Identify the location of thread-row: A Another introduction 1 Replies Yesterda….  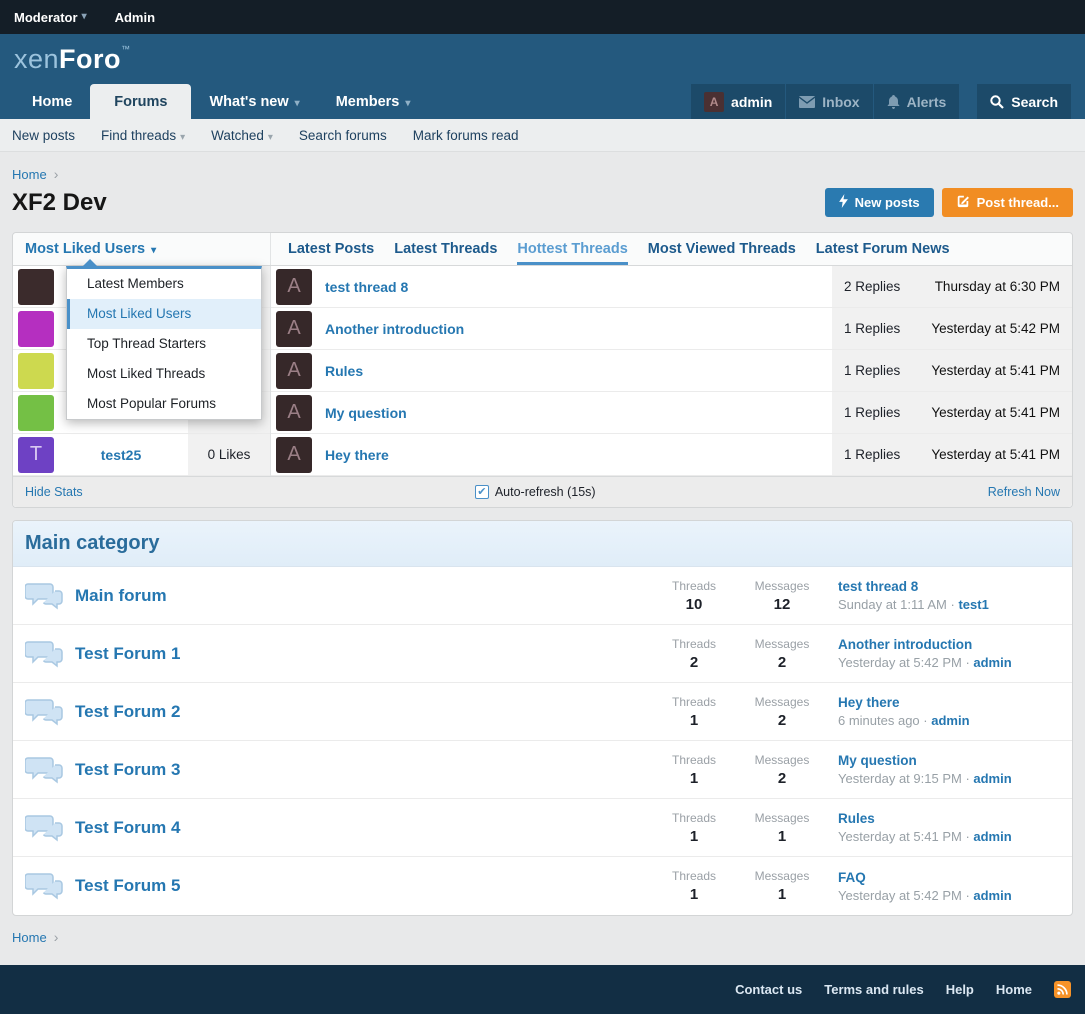
(671, 329).